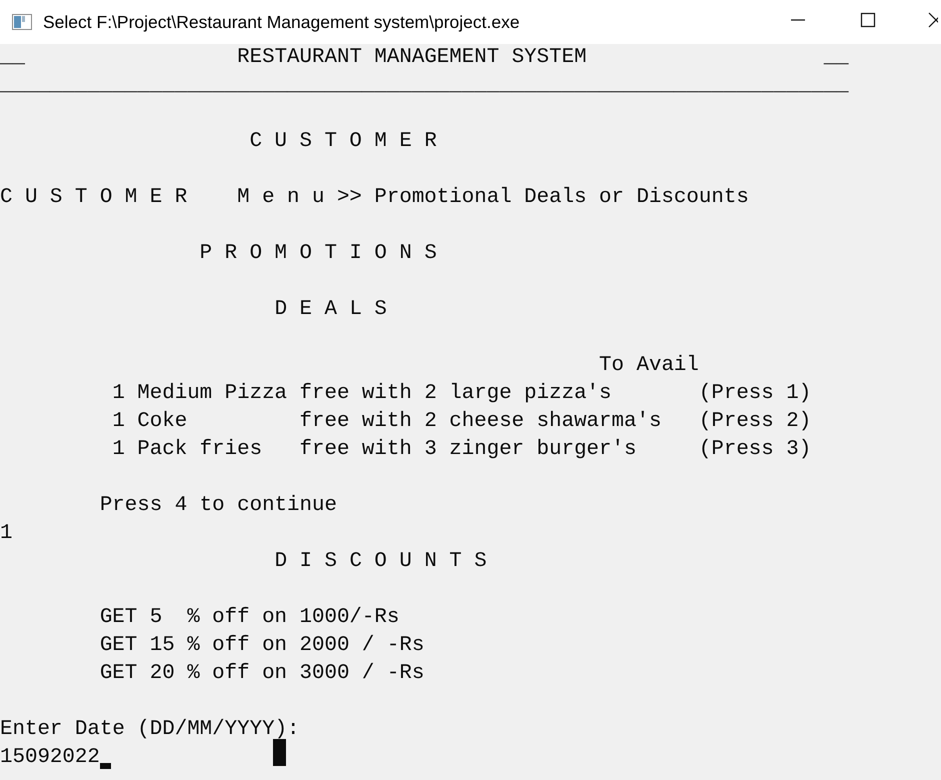 This screenshot has width=941, height=780. I want to click on console-text: Enter Date (DD/MM/YYYY):, so click(150, 730).